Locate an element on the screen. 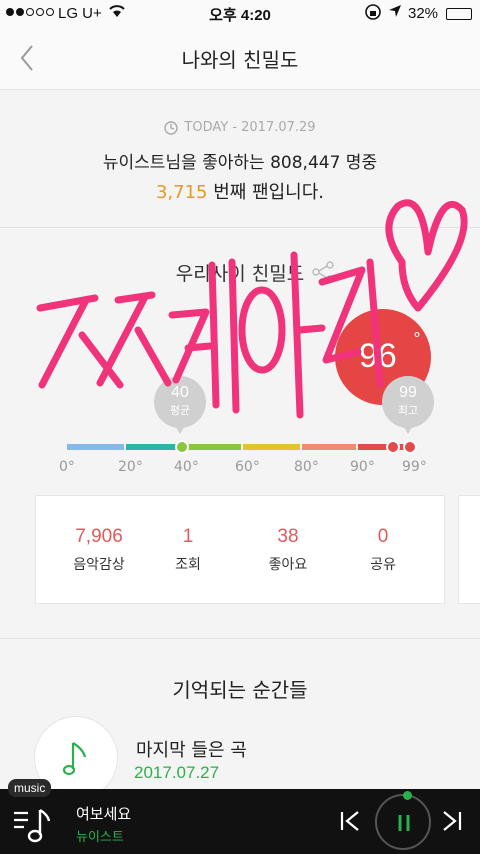 This screenshot has height=854, width=480. moments-title: 기억되는 순간들 is located at coordinates (240, 690).